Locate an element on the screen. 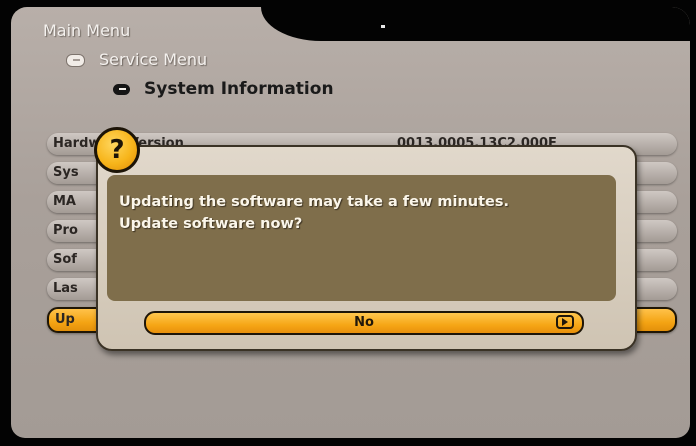  no-button: No is located at coordinates (364, 323).